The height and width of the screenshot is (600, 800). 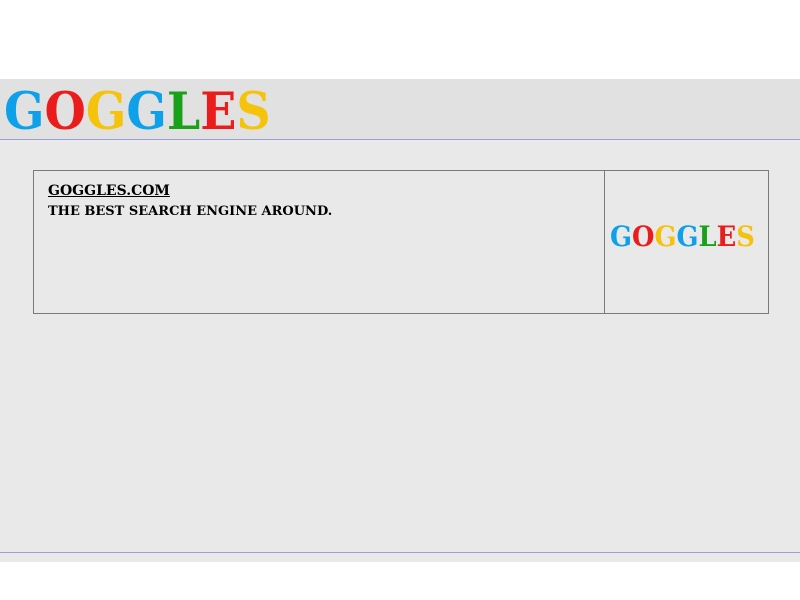 I want to click on logo-letter: L, so click(x=183, y=112).